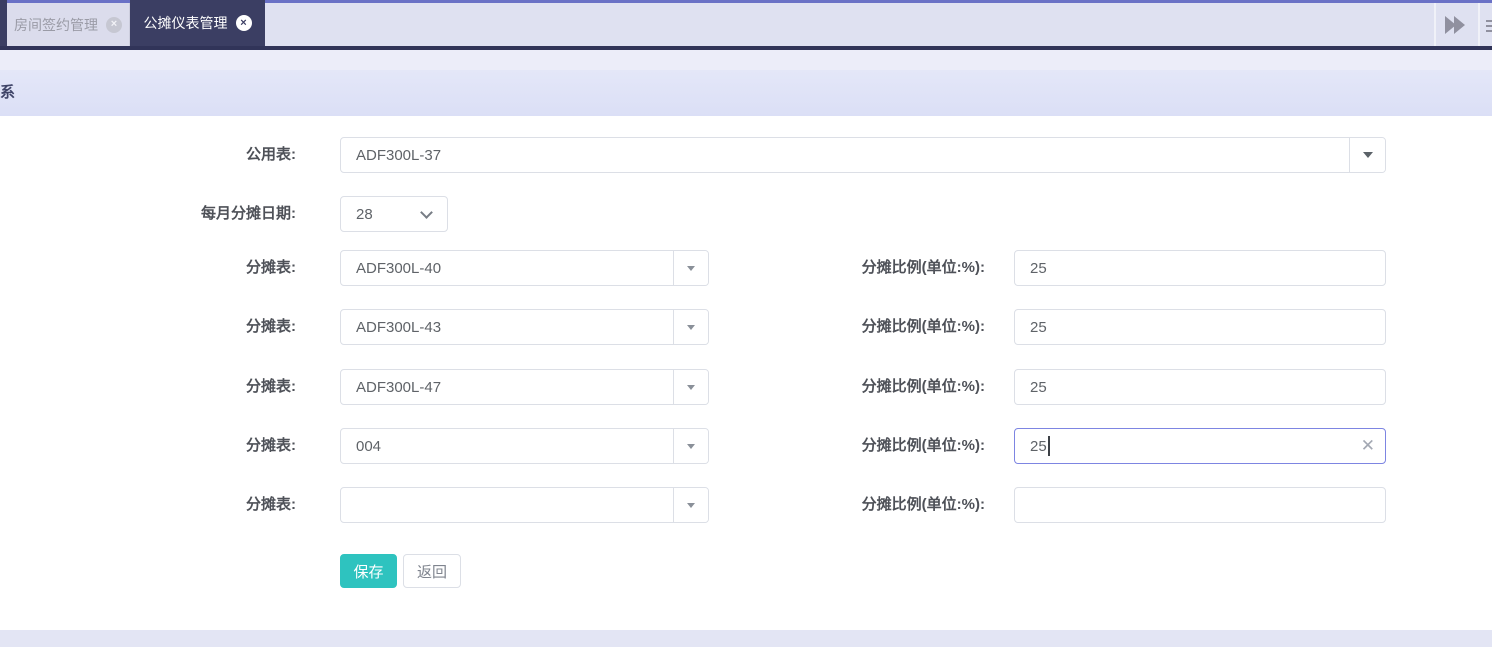  What do you see at coordinates (399, 327) in the screenshot?
I see `share-meter-value: ADF300L-43` at bounding box center [399, 327].